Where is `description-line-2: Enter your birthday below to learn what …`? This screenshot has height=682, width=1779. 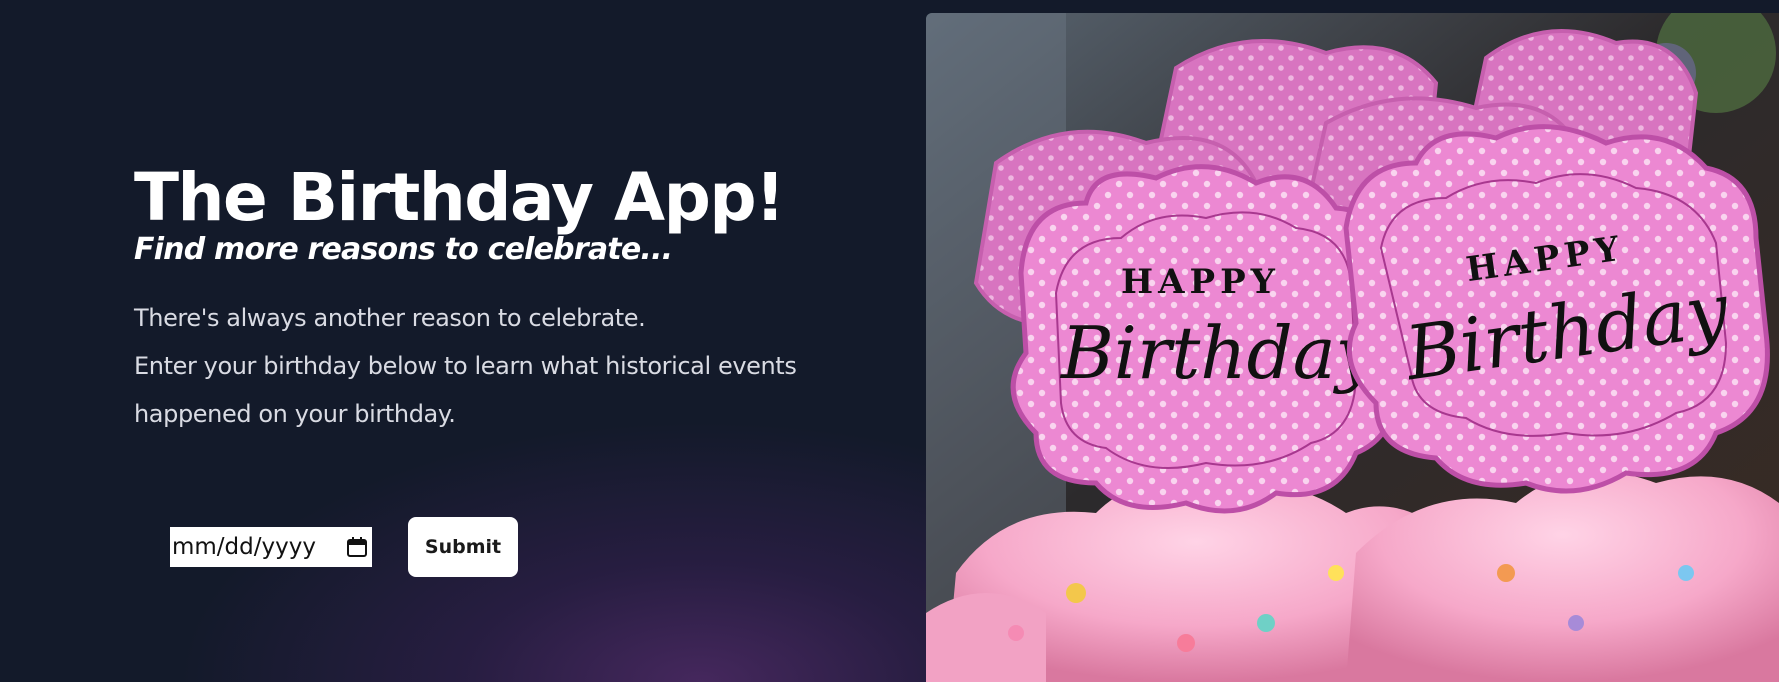 description-line-2: Enter your birthday below to learn what … is located at coordinates (465, 390).